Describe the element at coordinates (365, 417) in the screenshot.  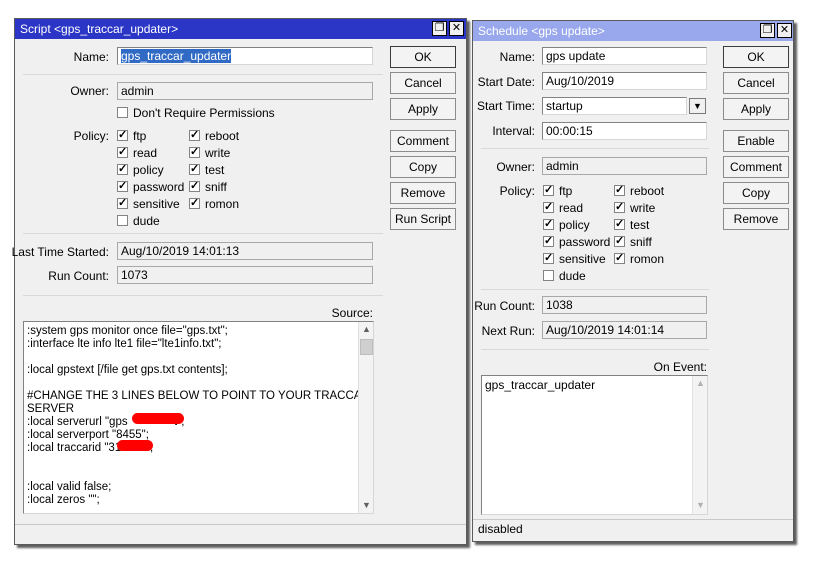
I see `source-scrollbar: ▲ ▼` at that location.